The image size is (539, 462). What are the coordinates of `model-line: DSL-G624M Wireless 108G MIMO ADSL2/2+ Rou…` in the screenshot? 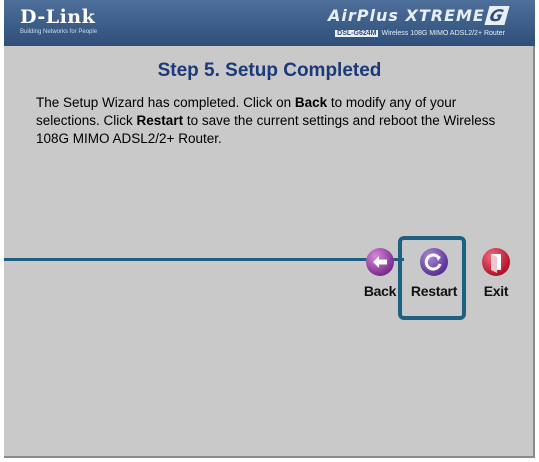 It's located at (420, 33).